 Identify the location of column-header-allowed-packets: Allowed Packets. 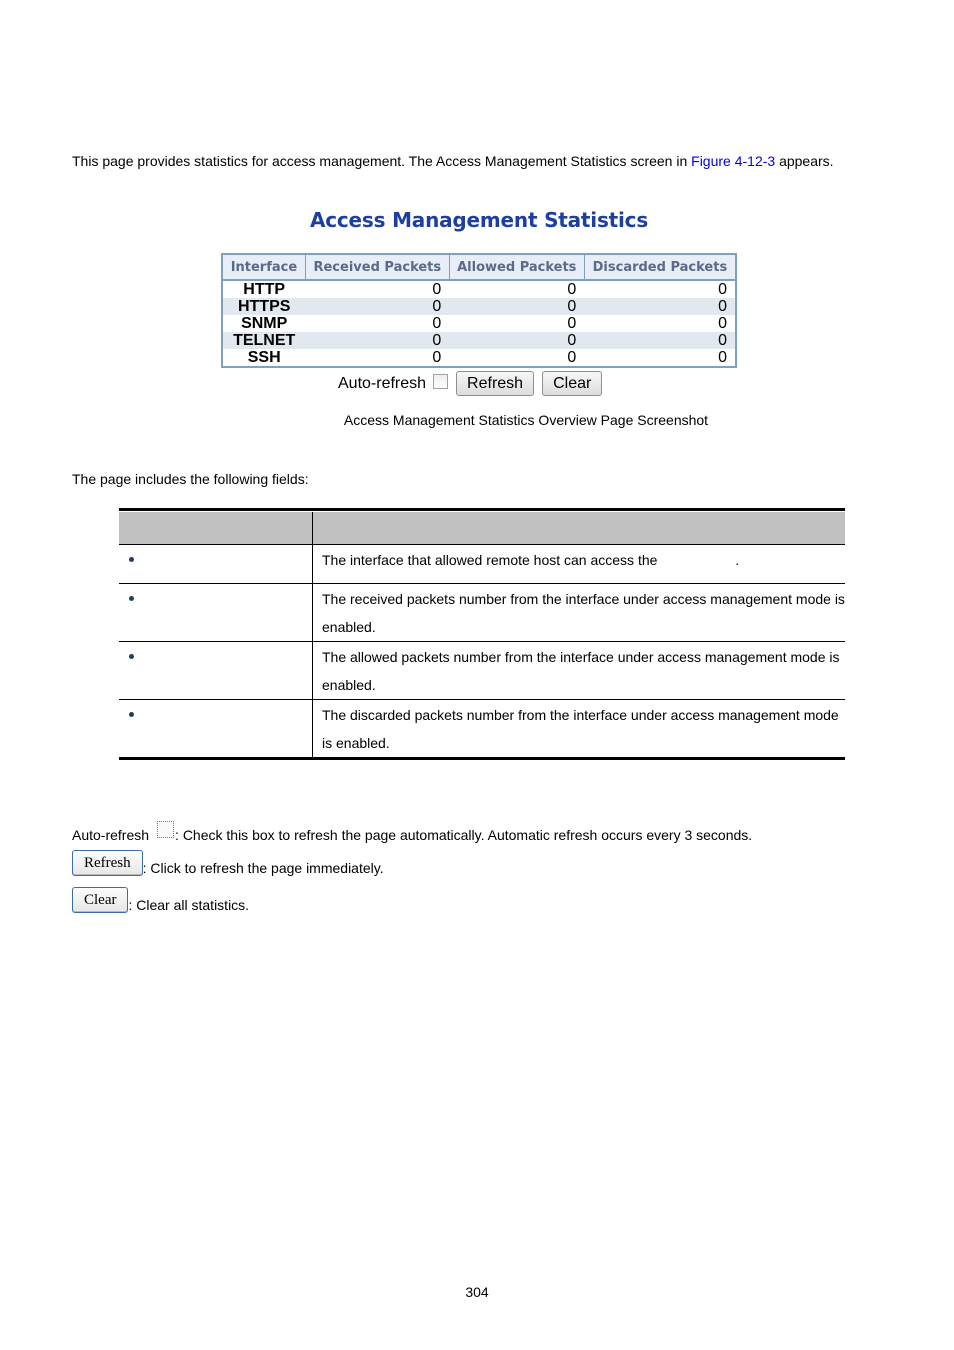
(516, 267).